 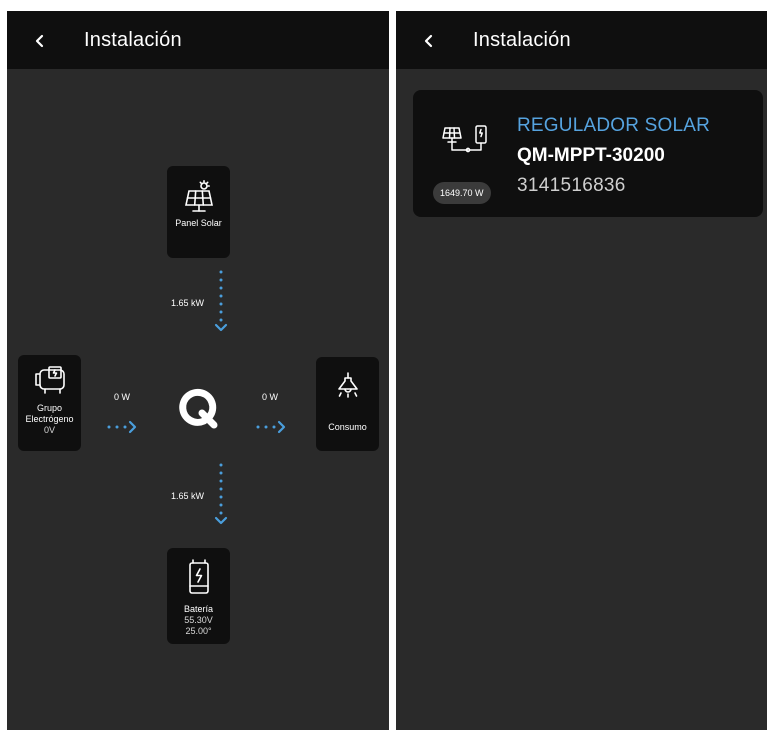 What do you see at coordinates (347, 427) in the screenshot?
I see `consumption-label: Consumo` at bounding box center [347, 427].